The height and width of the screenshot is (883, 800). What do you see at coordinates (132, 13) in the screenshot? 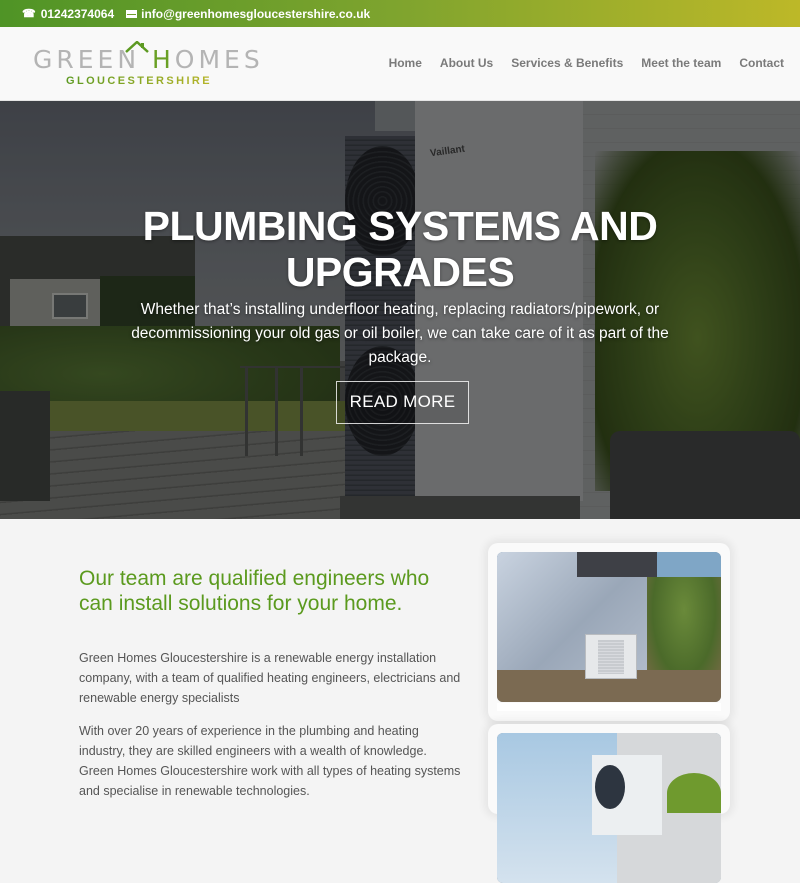
I see `envelope-icon` at bounding box center [132, 13].